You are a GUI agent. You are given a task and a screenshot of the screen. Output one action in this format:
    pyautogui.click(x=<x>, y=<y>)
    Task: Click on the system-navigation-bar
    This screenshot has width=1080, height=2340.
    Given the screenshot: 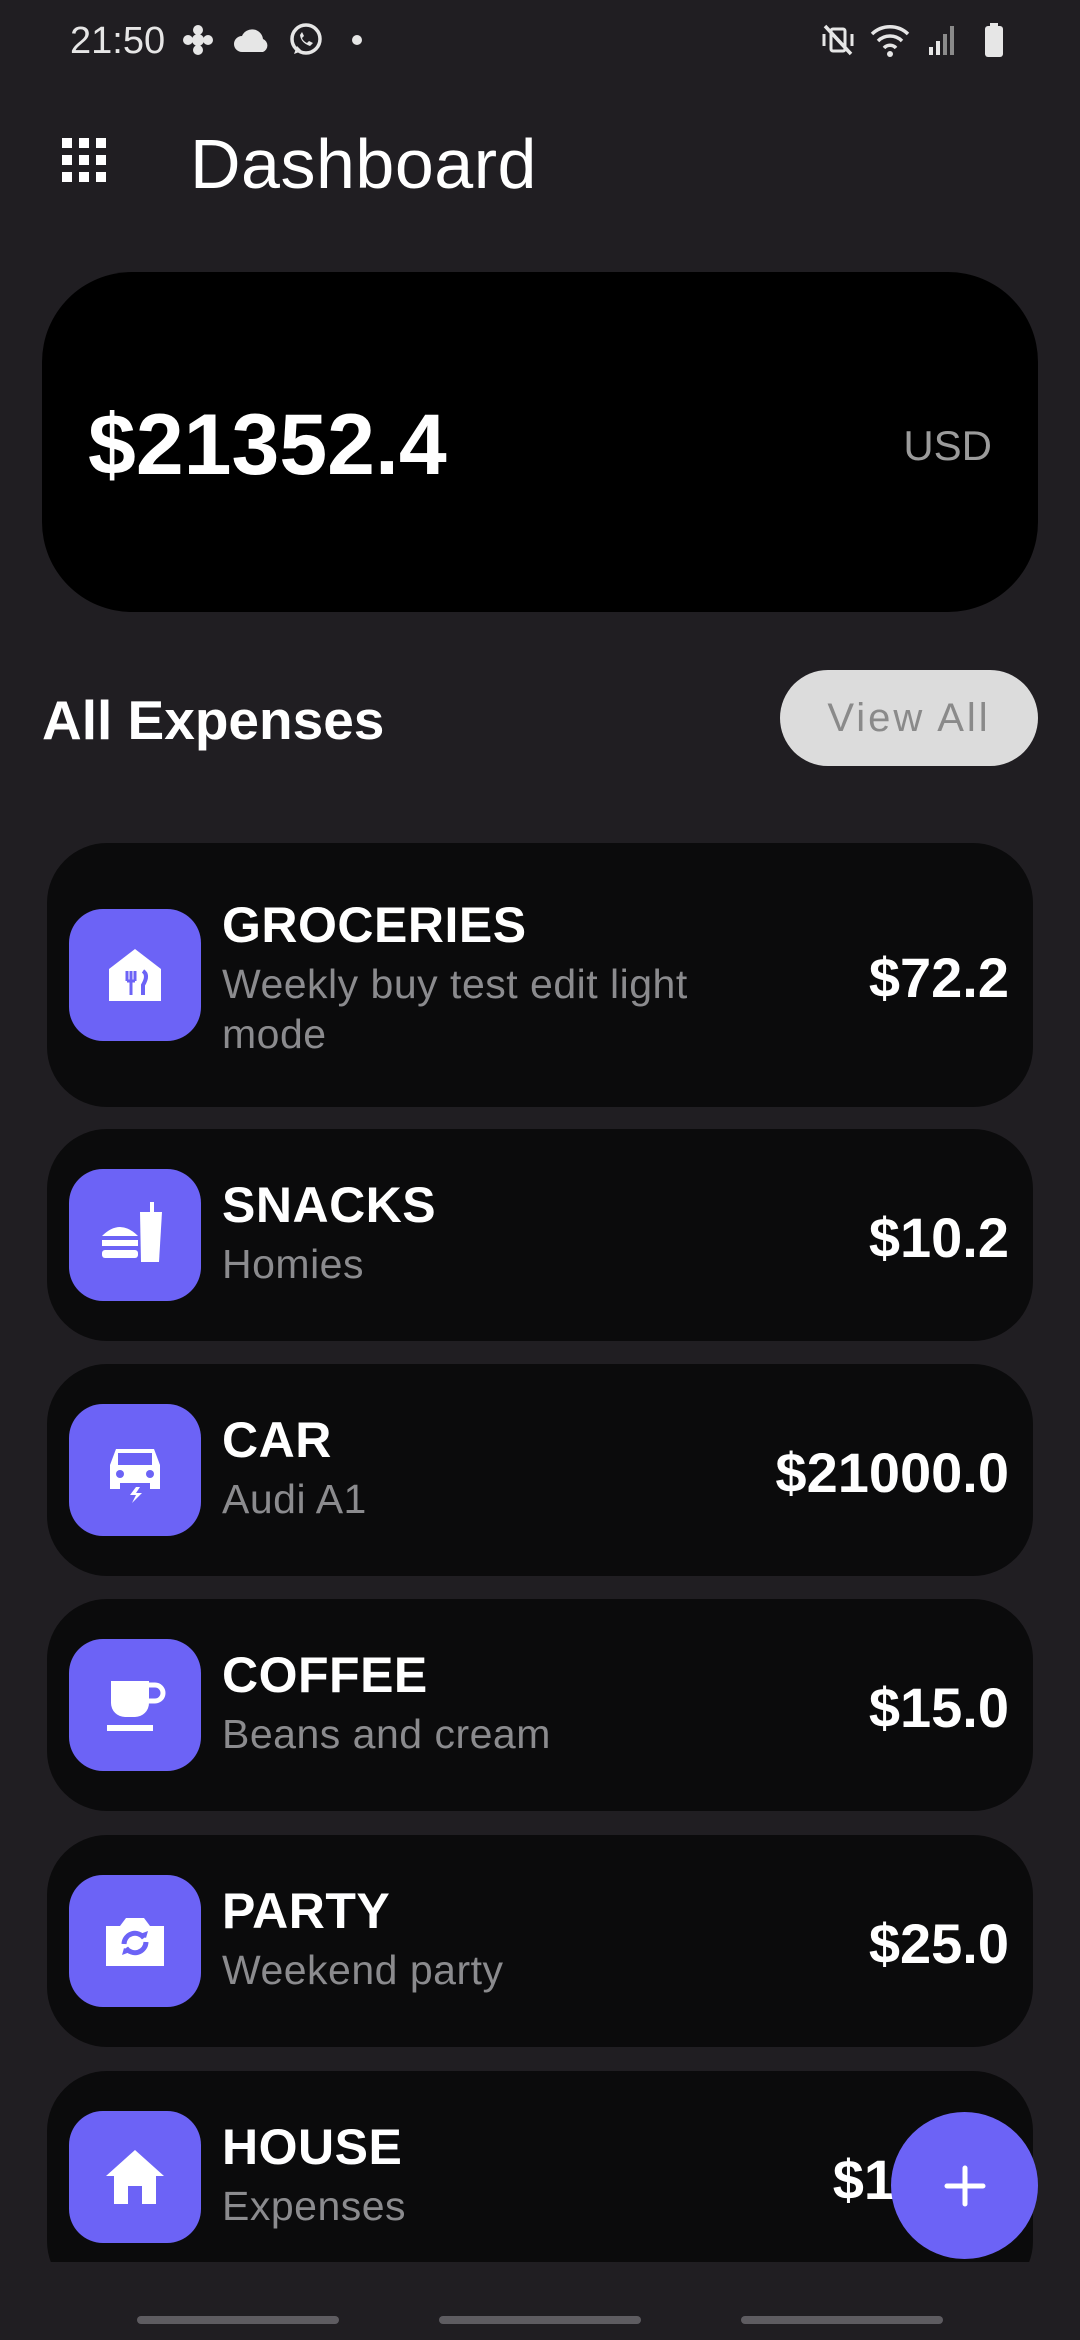 What is the action you would take?
    pyautogui.click(x=540, y=2301)
    